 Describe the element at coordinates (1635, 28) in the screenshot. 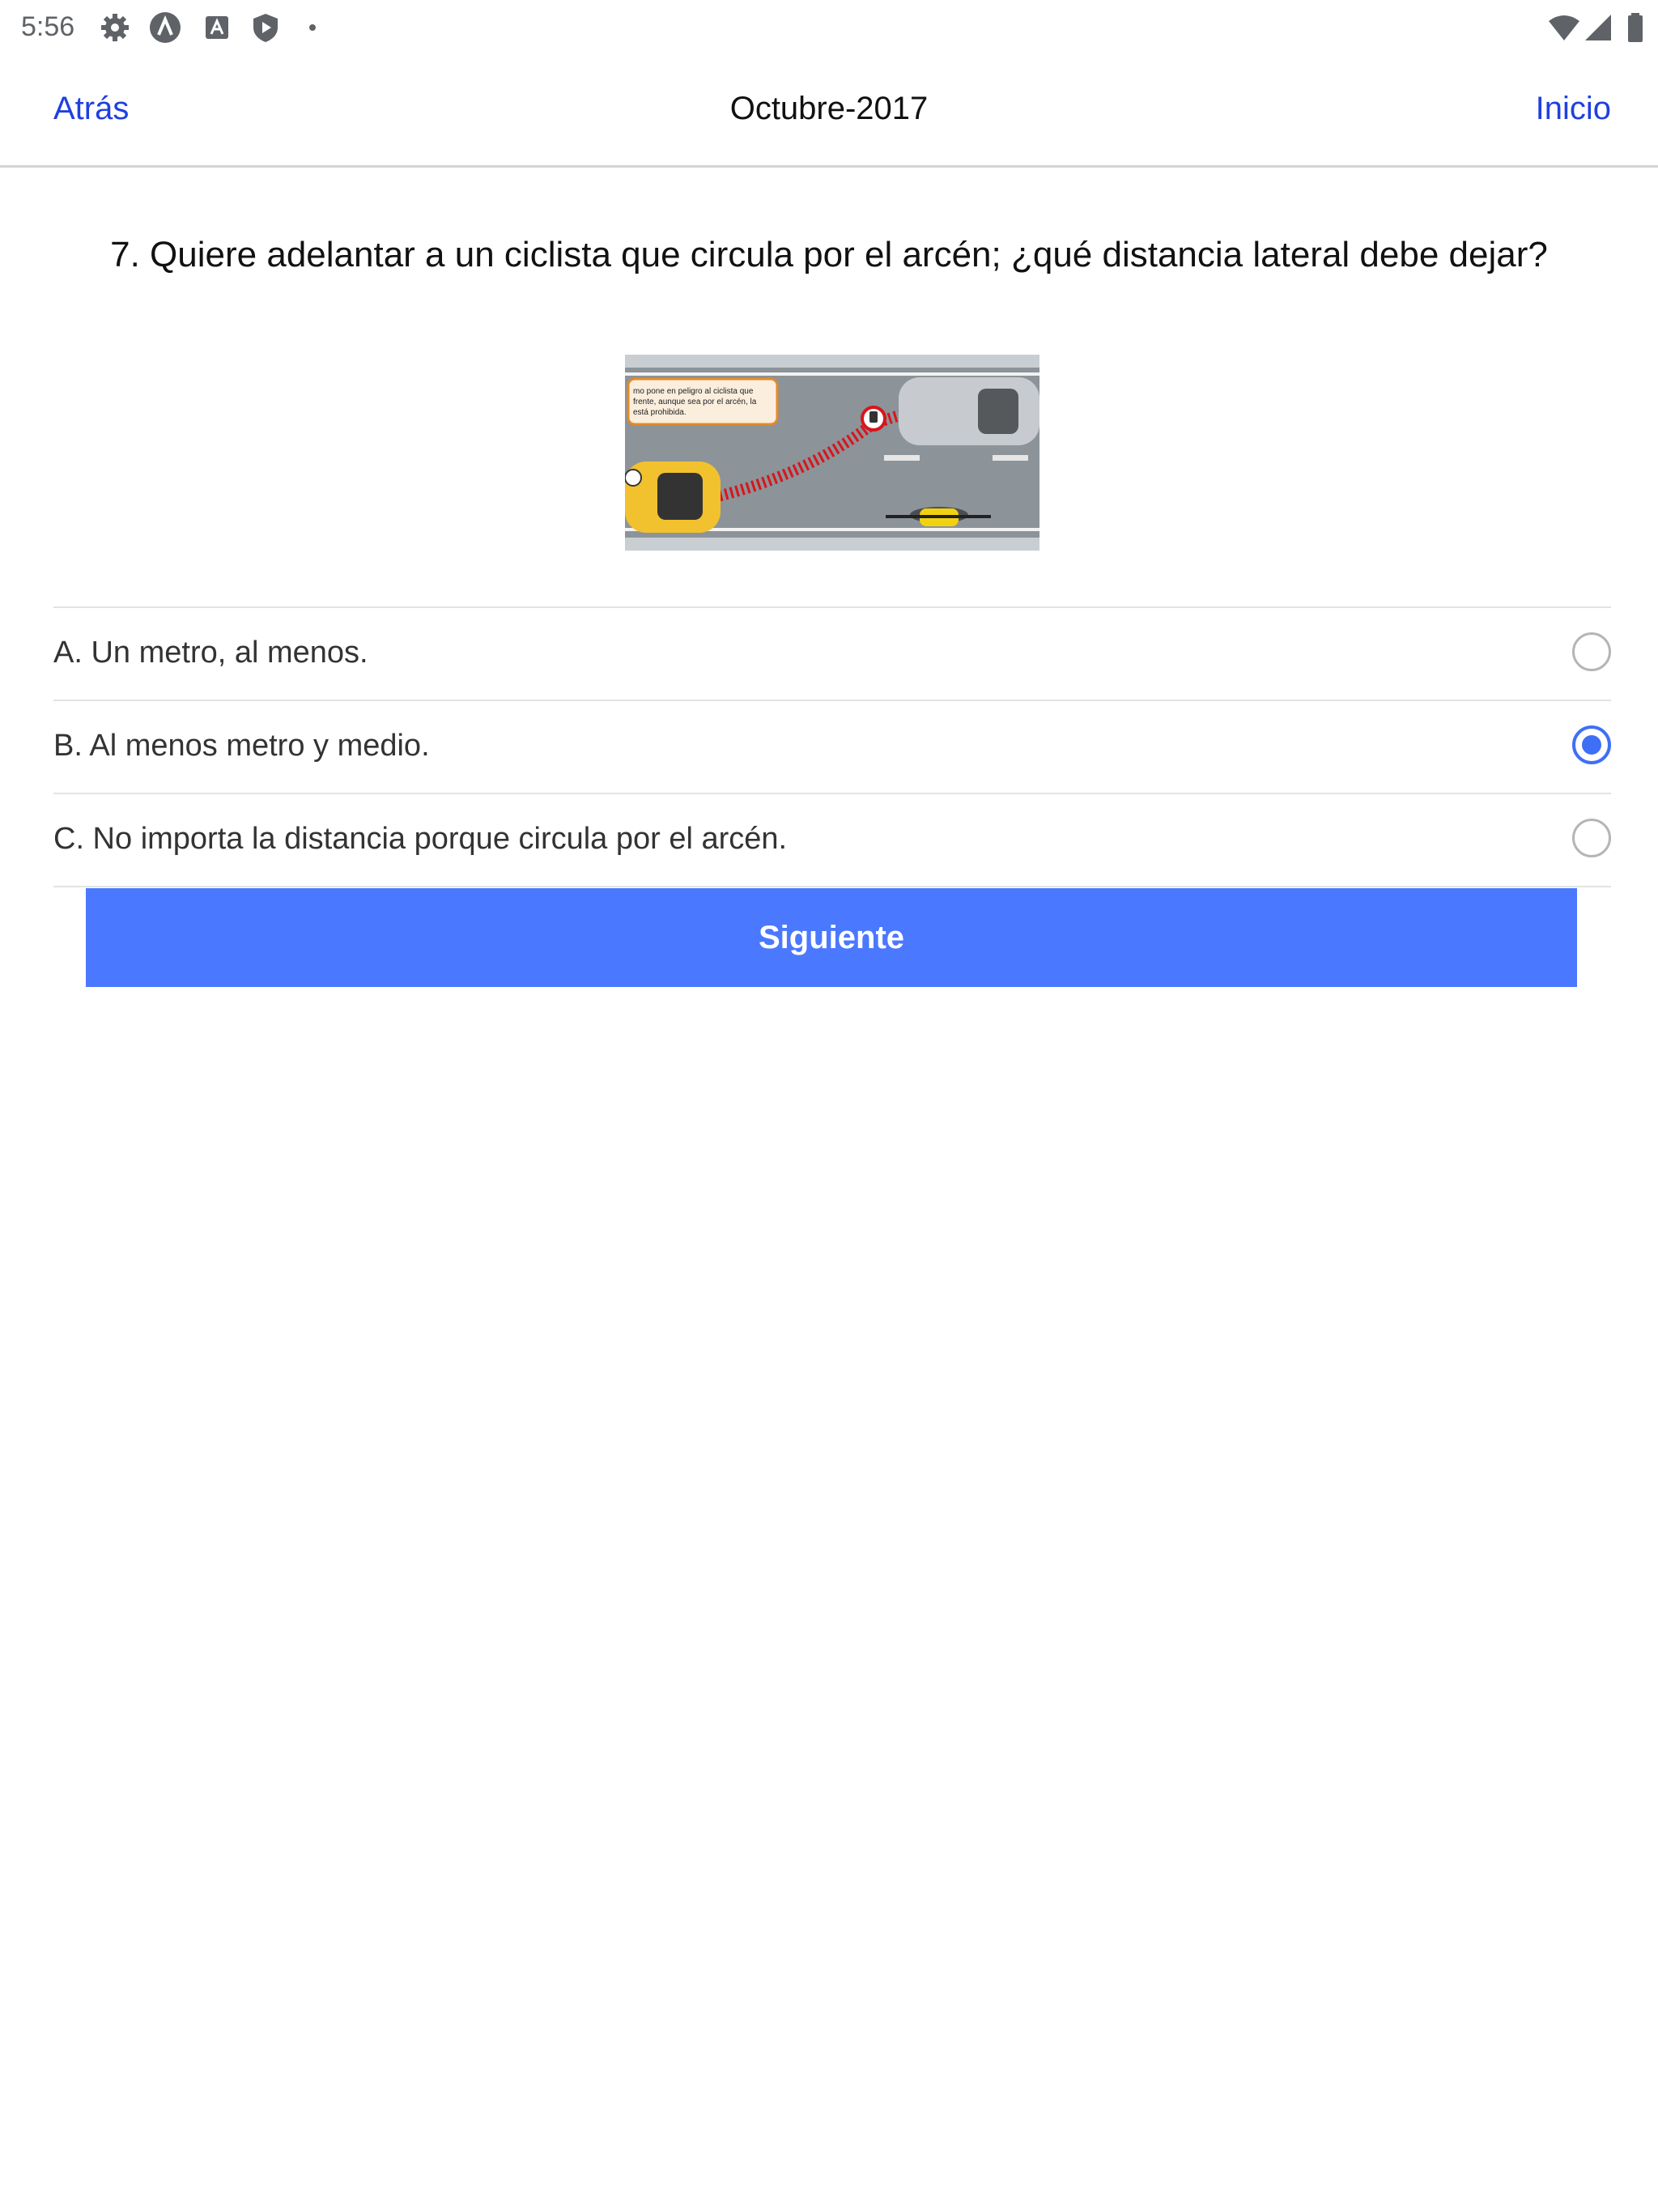

I see `battery-icon` at that location.